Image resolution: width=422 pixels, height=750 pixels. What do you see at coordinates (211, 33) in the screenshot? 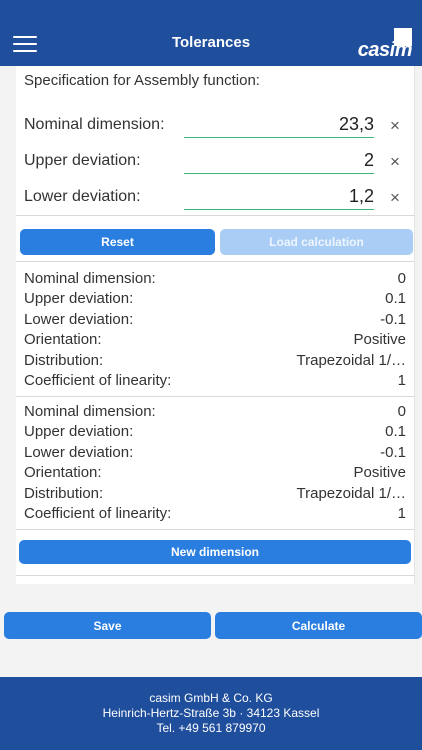
I see `app-header: Tolerances casim` at bounding box center [211, 33].